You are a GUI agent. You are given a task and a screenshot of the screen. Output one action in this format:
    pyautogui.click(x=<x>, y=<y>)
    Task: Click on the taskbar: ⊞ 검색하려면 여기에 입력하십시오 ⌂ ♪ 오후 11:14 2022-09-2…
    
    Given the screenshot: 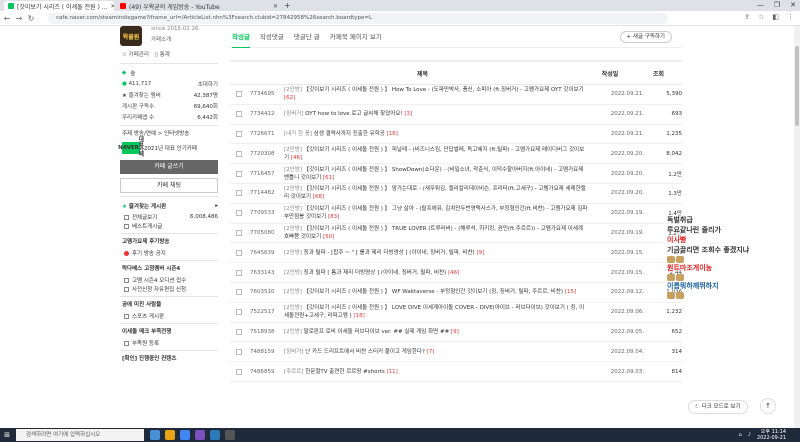 What is the action you would take?
    pyautogui.click(x=400, y=435)
    